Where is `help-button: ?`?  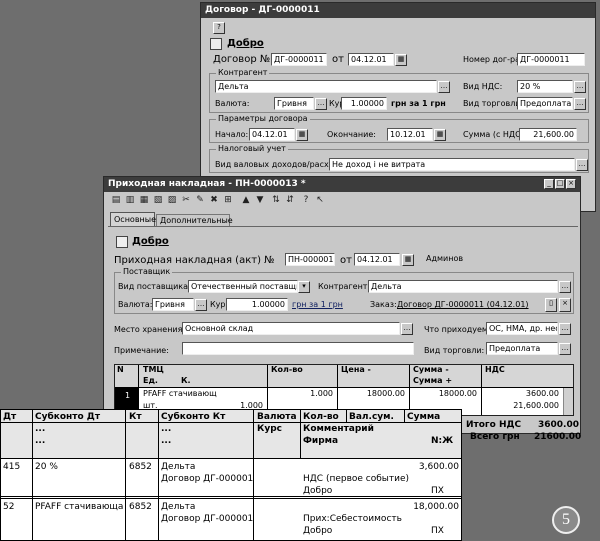
help-button: ? is located at coordinates (219, 28).